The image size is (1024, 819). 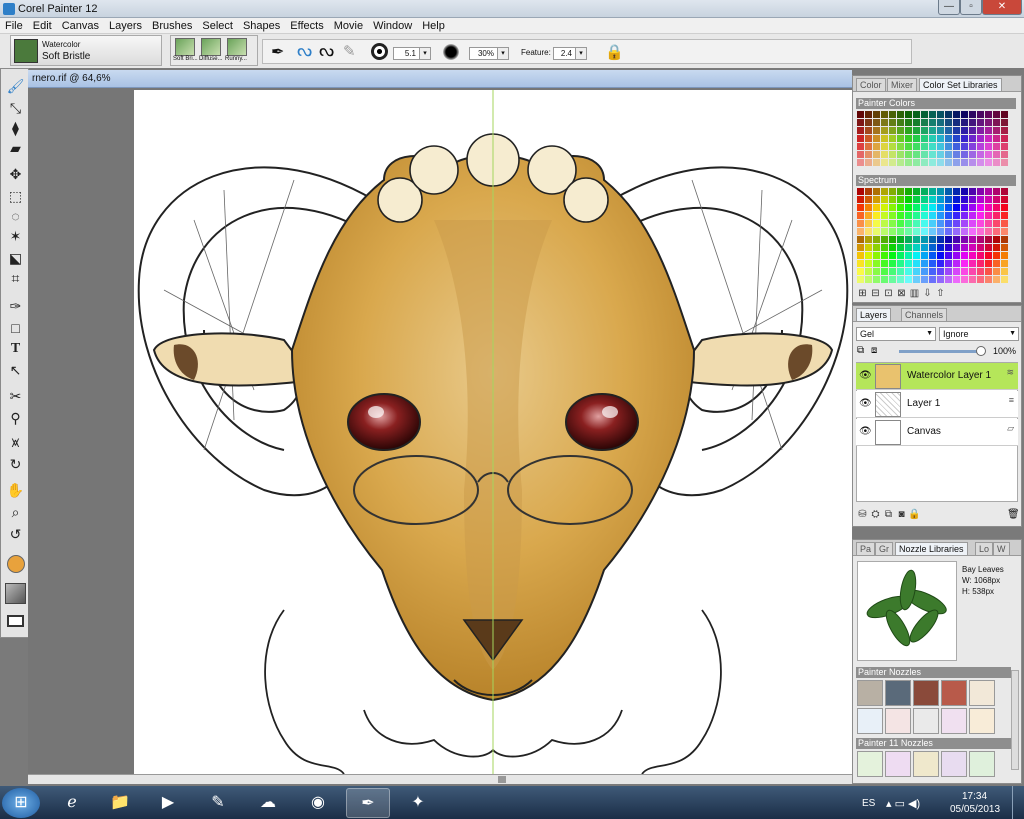 I want to click on tab-nozzle-libraries: Nozzle Libraries, so click(x=931, y=548).